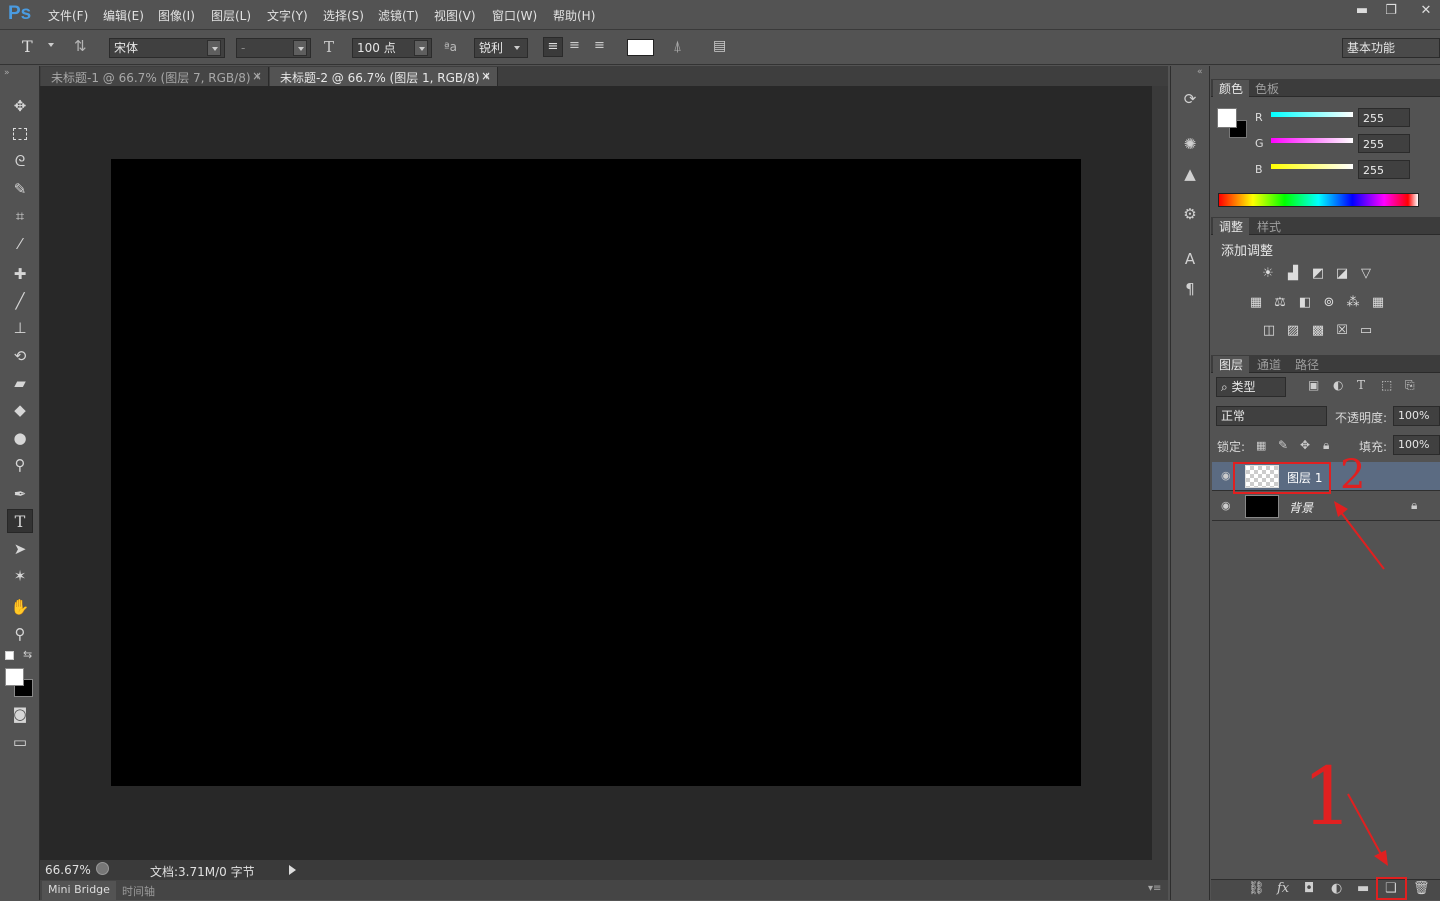 This screenshot has width=1440, height=901. I want to click on character-panel-icon: A, so click(1190, 261).